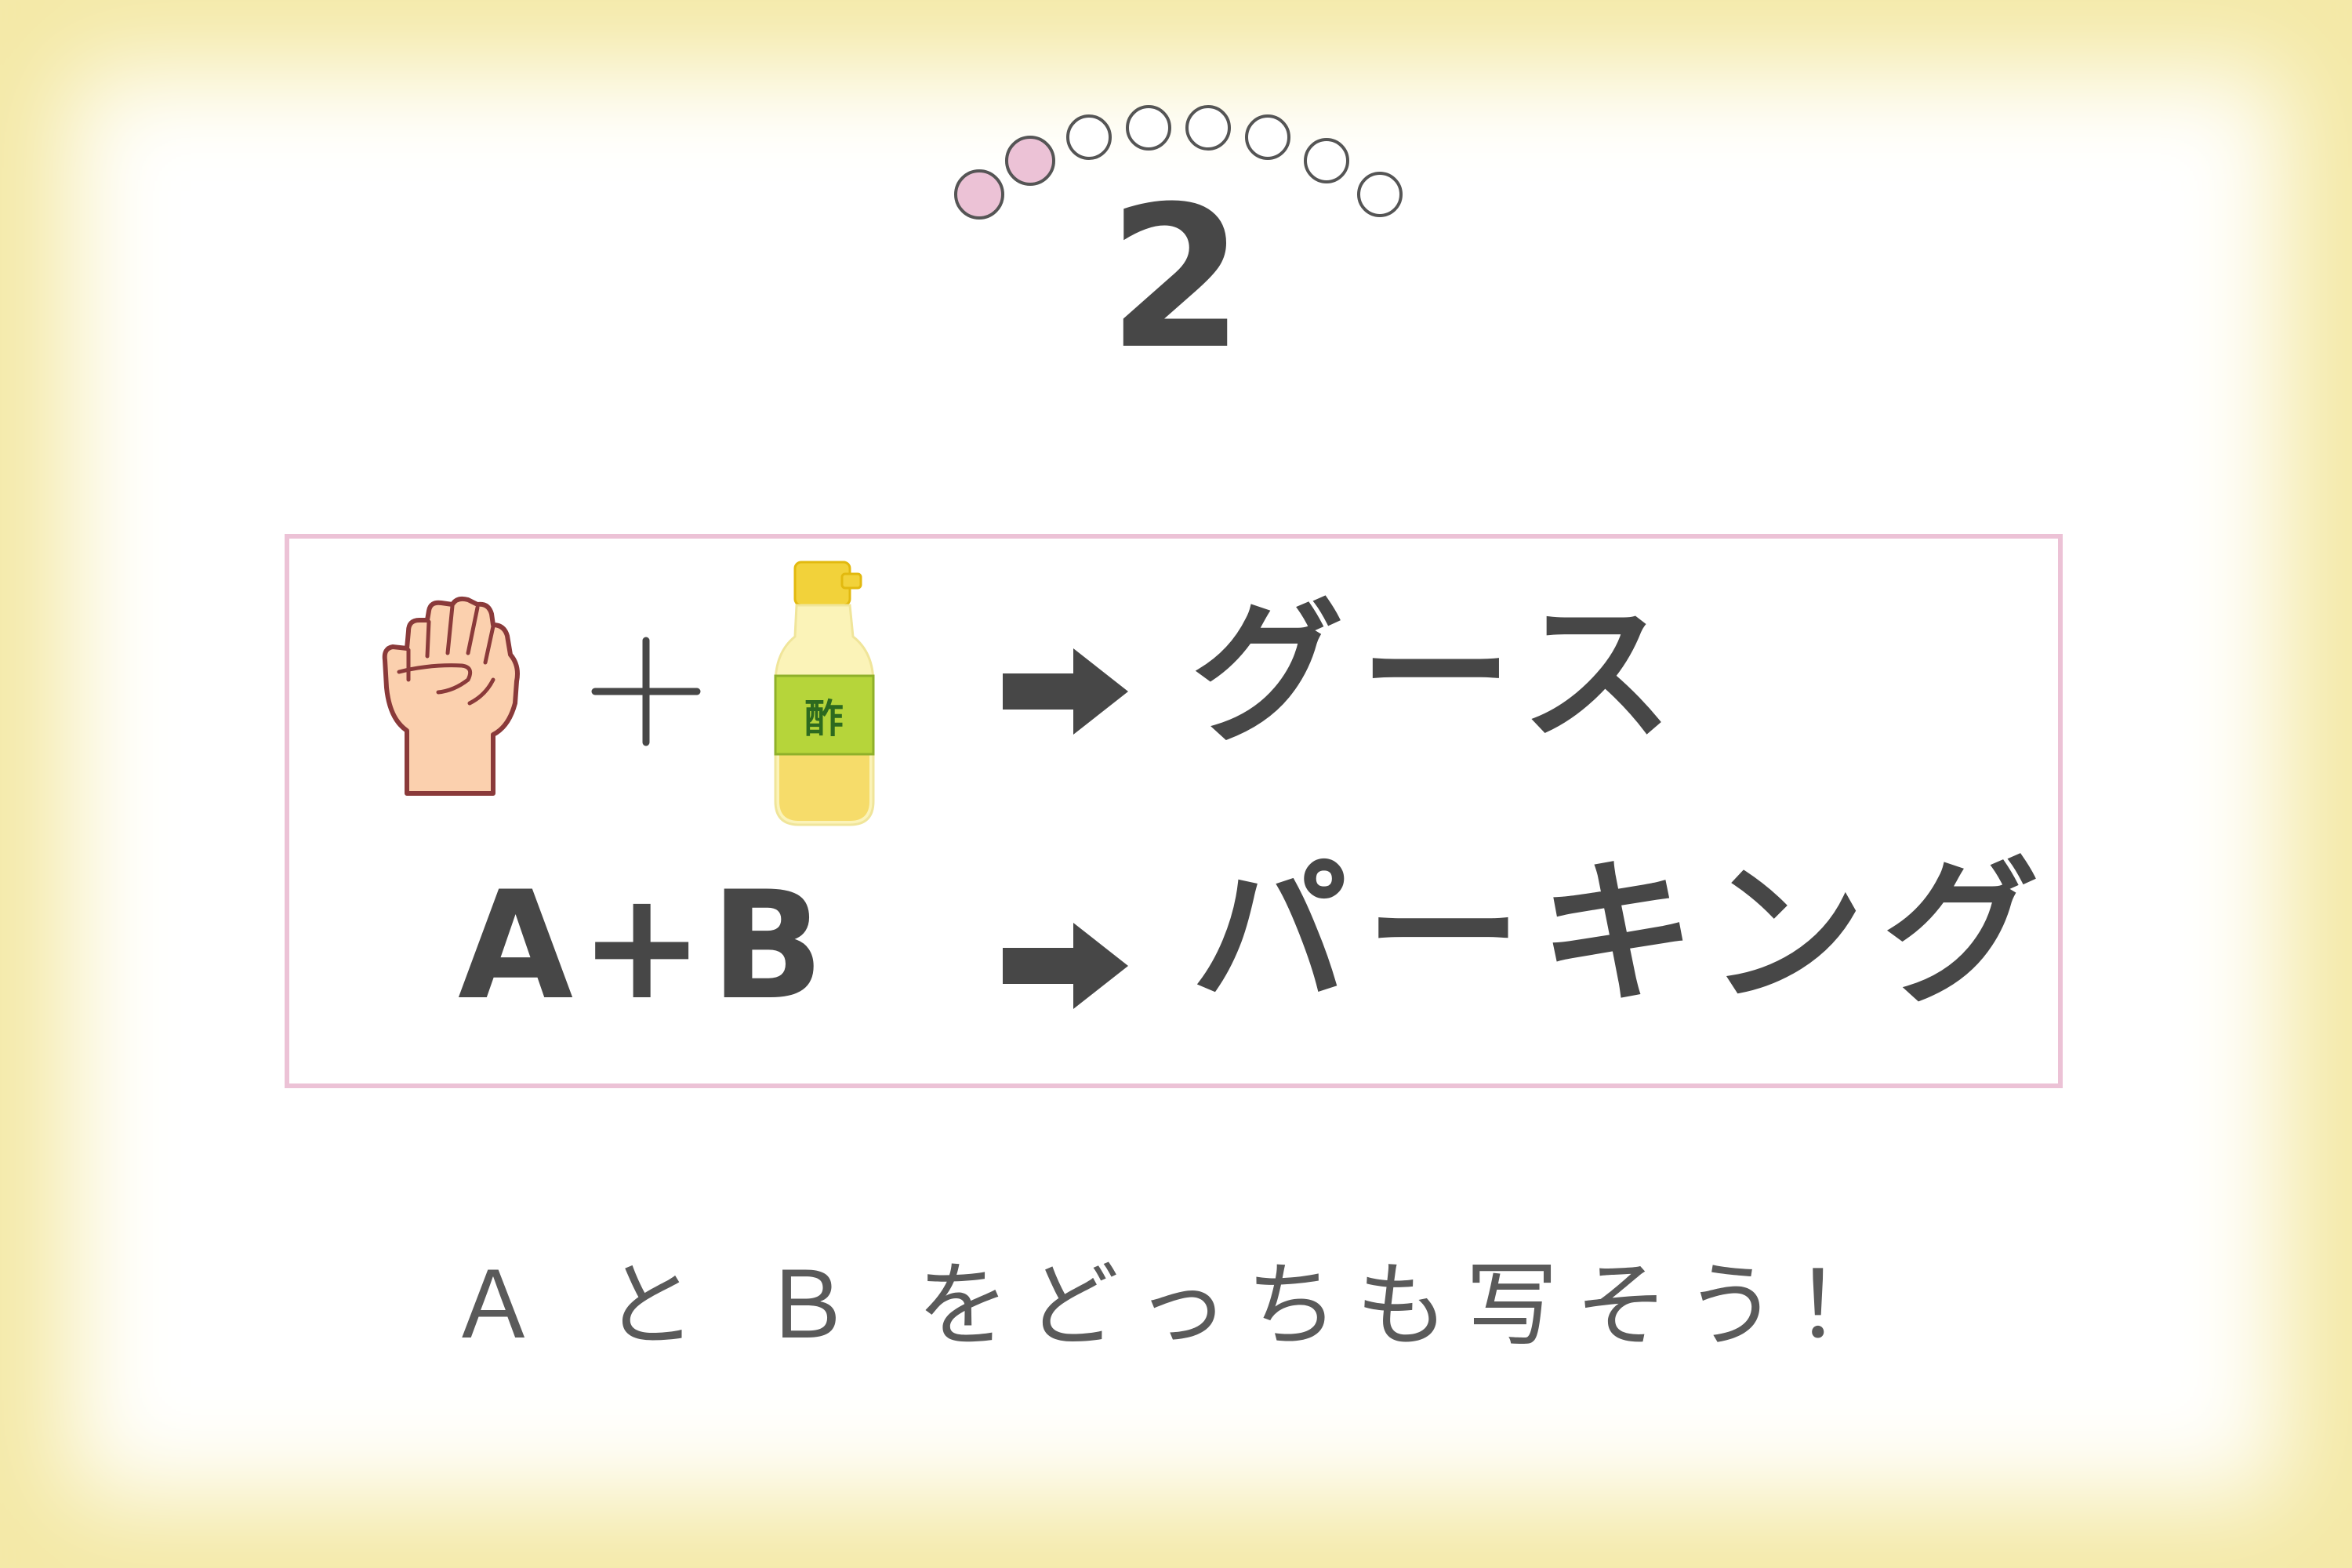 The image size is (2352, 1568). I want to click on progress-dot-completed, so click(979, 195).